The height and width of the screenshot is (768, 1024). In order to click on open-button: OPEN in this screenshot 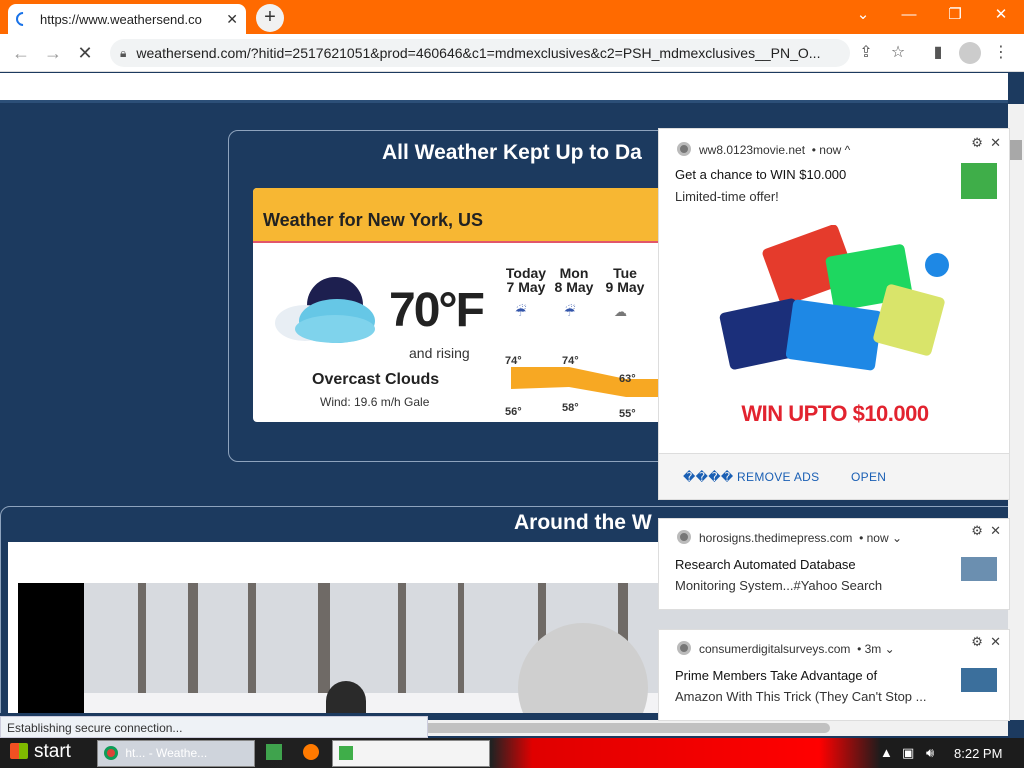, I will do `click(868, 477)`.